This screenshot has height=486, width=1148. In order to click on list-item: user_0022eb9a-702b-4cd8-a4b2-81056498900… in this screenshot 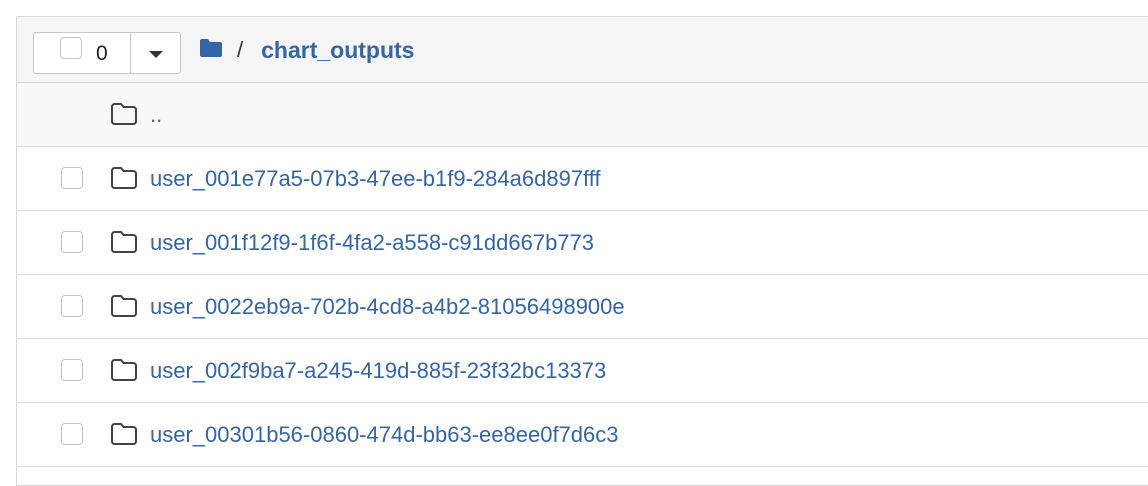, I will do `click(582, 307)`.